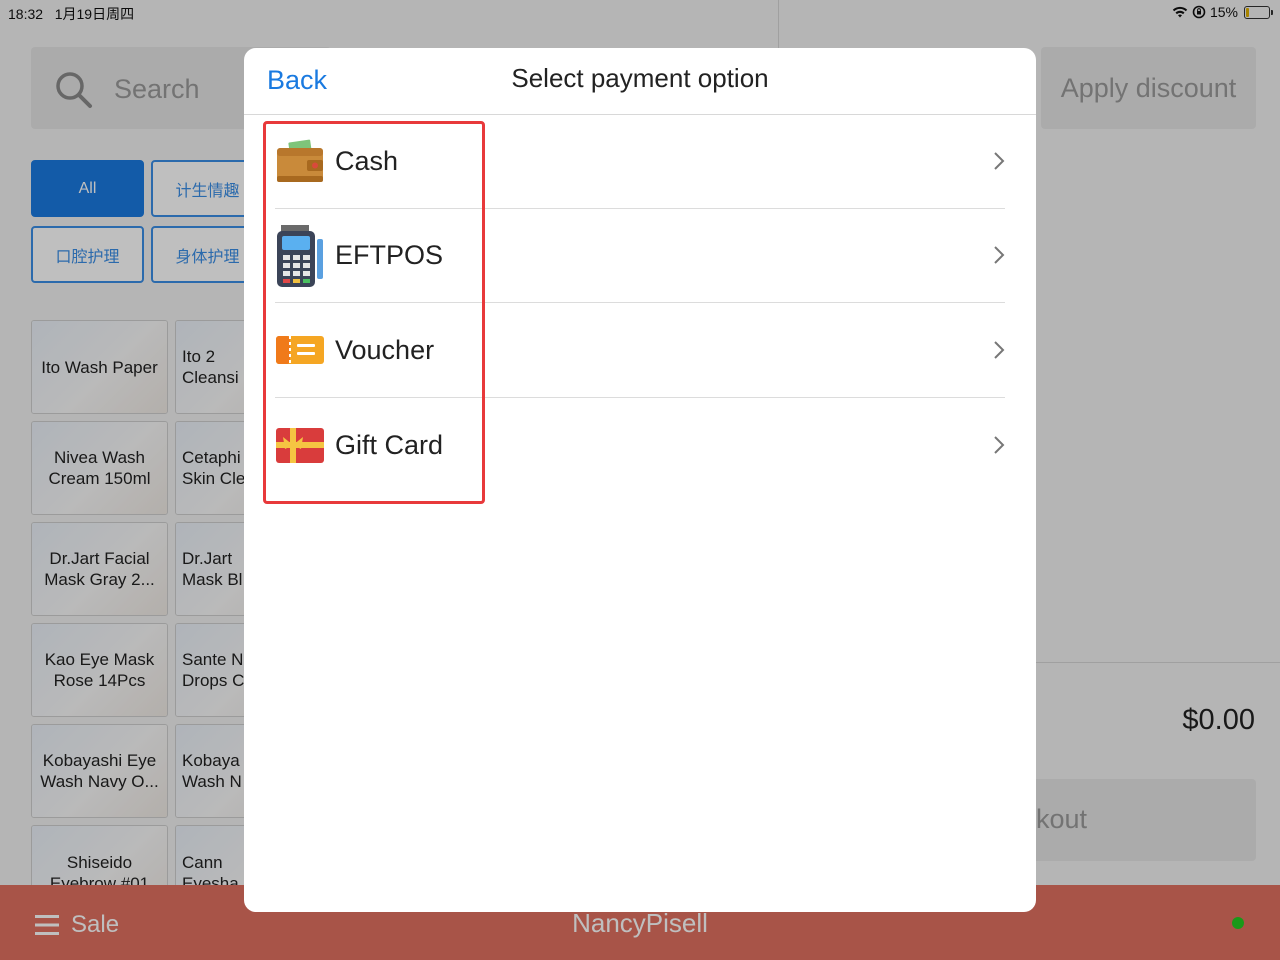 The width and height of the screenshot is (1280, 960). I want to click on modal-title: Select payment option, so click(640, 78).